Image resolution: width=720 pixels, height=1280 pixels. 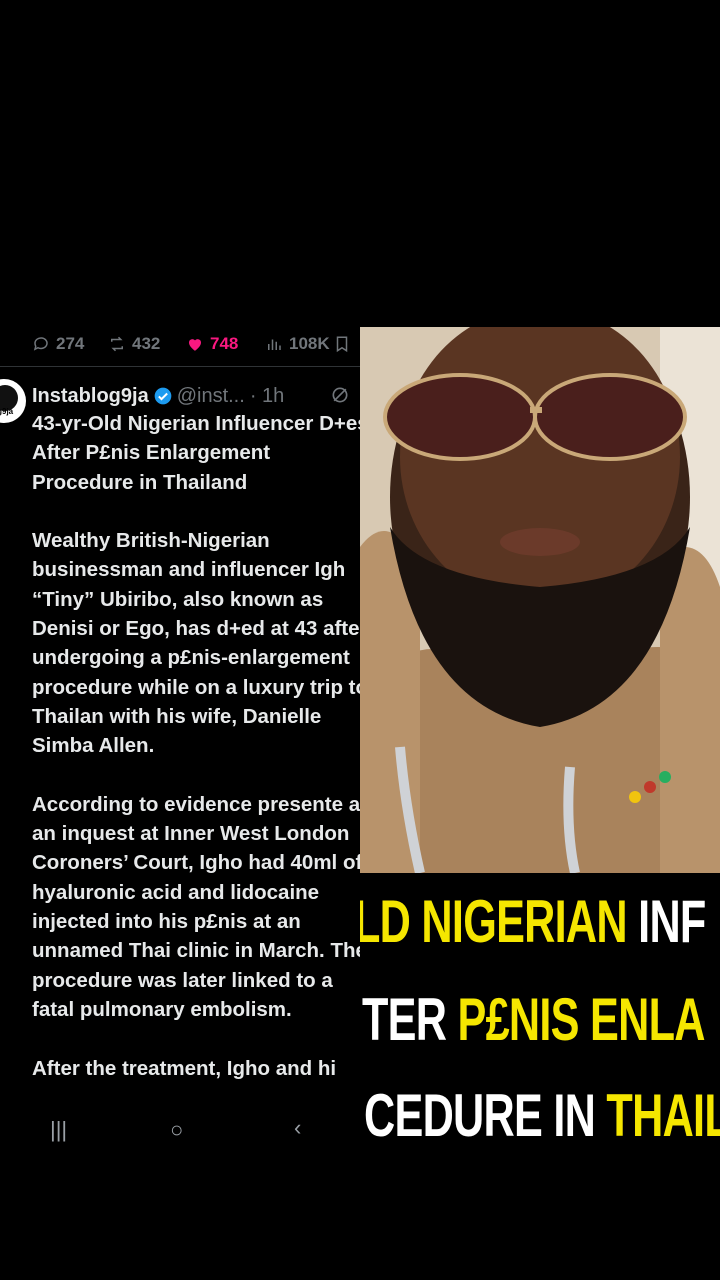 I want to click on home-icon: ○, so click(x=176, y=1130).